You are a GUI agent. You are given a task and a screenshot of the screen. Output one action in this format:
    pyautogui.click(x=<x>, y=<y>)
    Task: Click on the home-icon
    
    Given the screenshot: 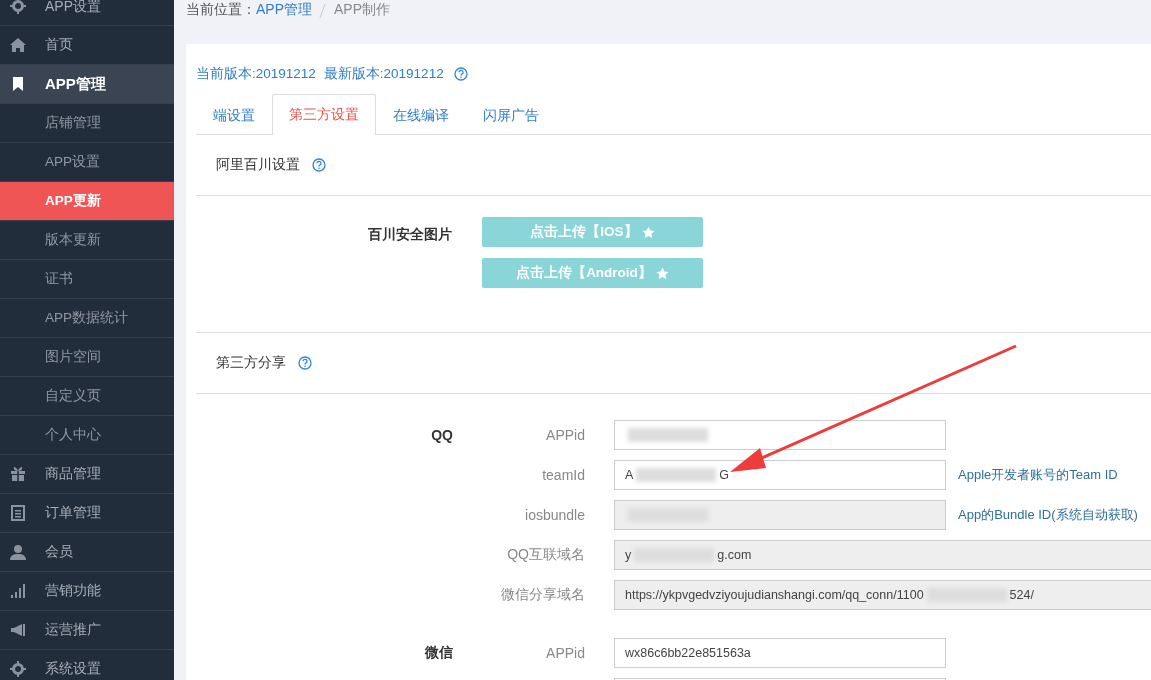 What is the action you would take?
    pyautogui.click(x=18, y=45)
    